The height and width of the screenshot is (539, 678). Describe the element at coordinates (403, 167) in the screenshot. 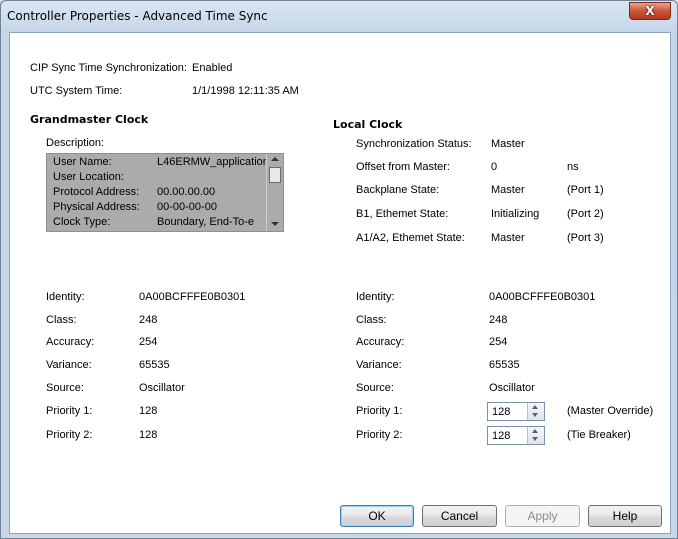

I see `offset-label: Offset from Master:` at that location.